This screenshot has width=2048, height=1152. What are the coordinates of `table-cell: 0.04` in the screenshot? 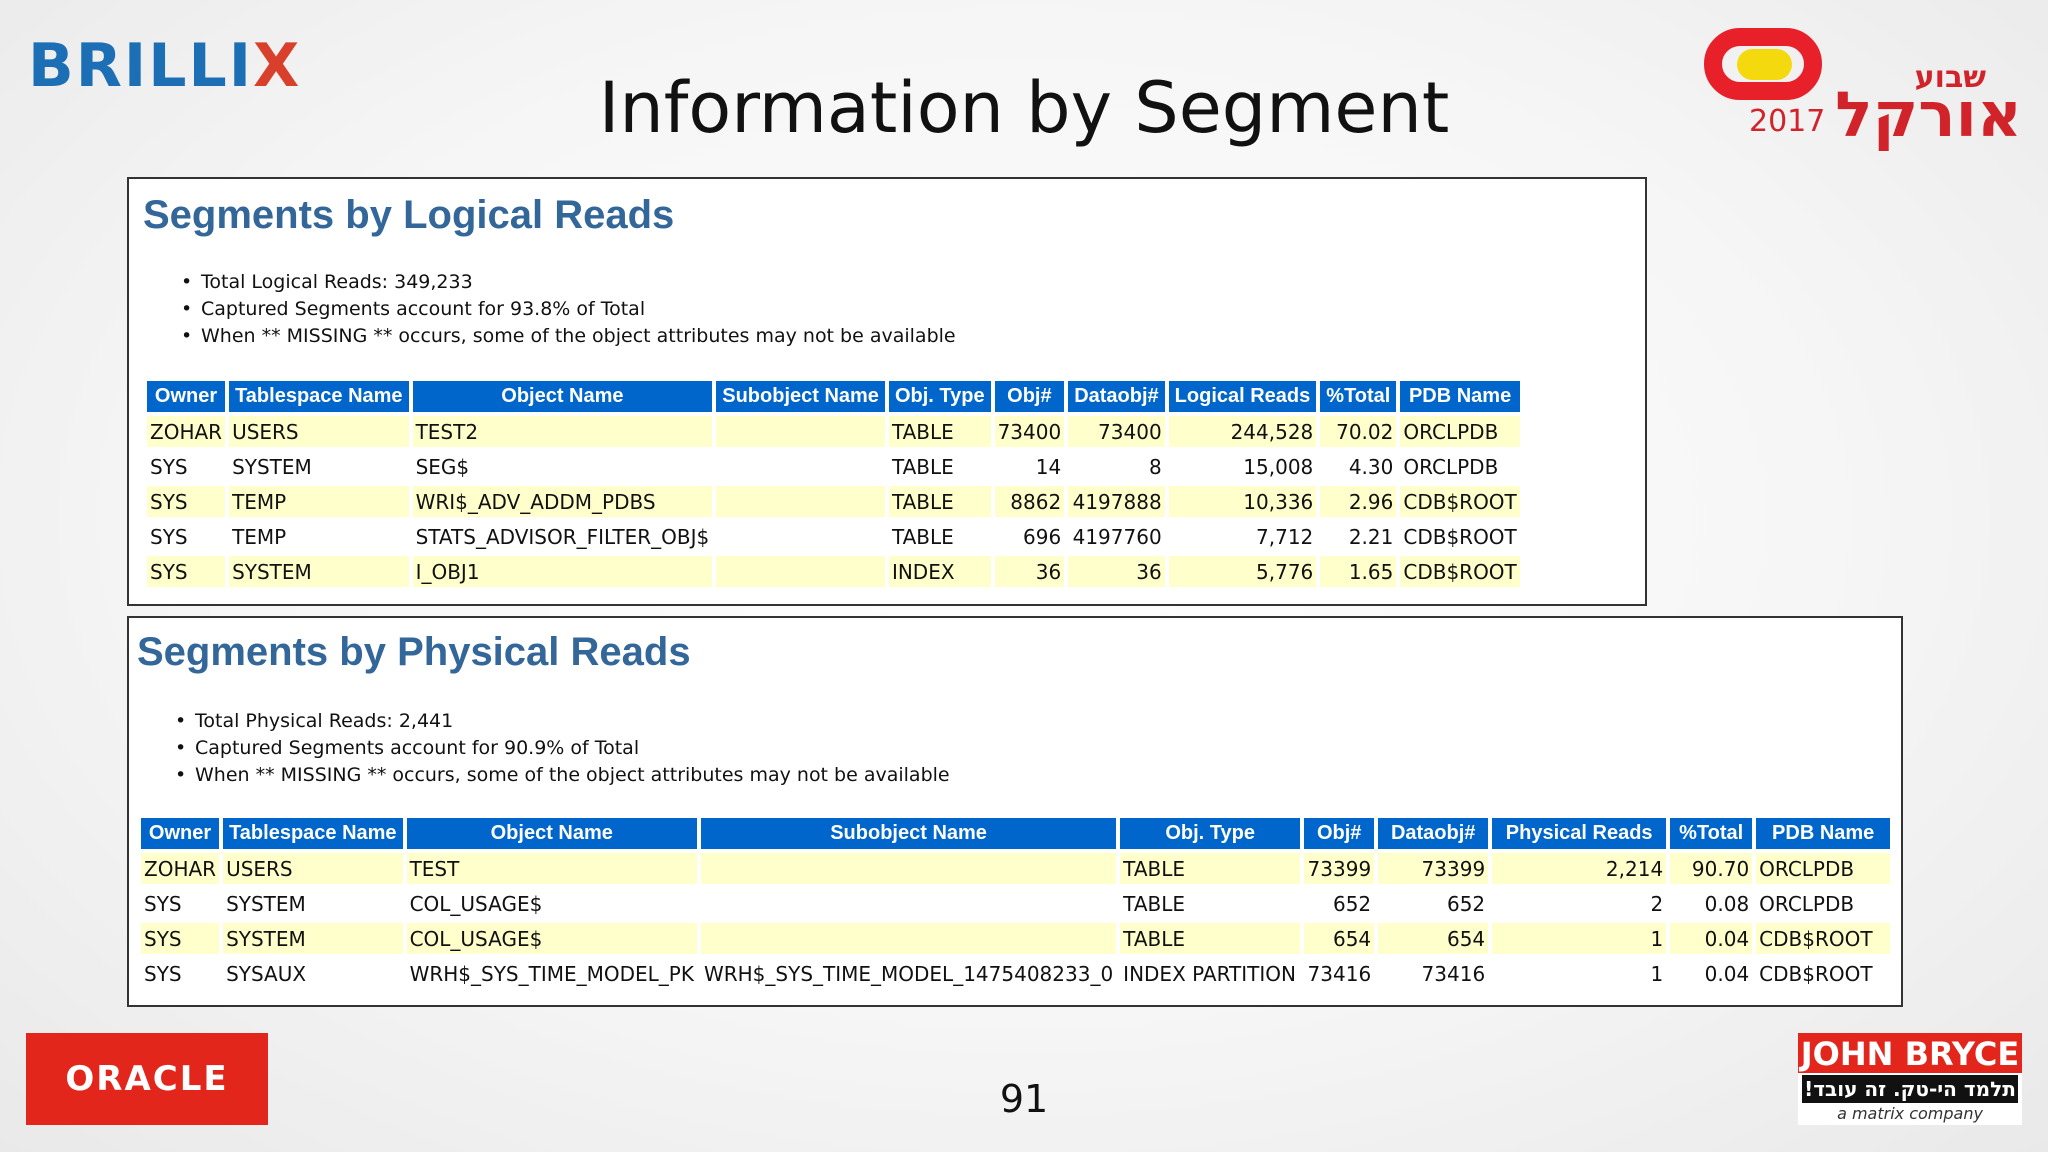 It's located at (1711, 973).